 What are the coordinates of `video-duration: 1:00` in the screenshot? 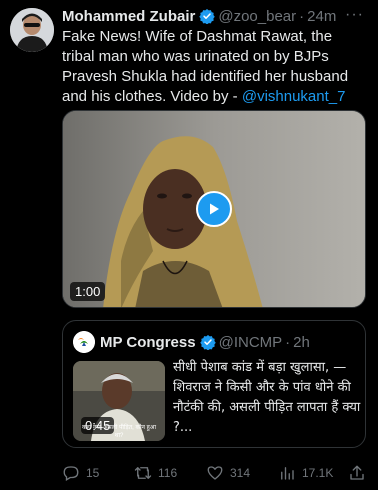 It's located at (88, 291).